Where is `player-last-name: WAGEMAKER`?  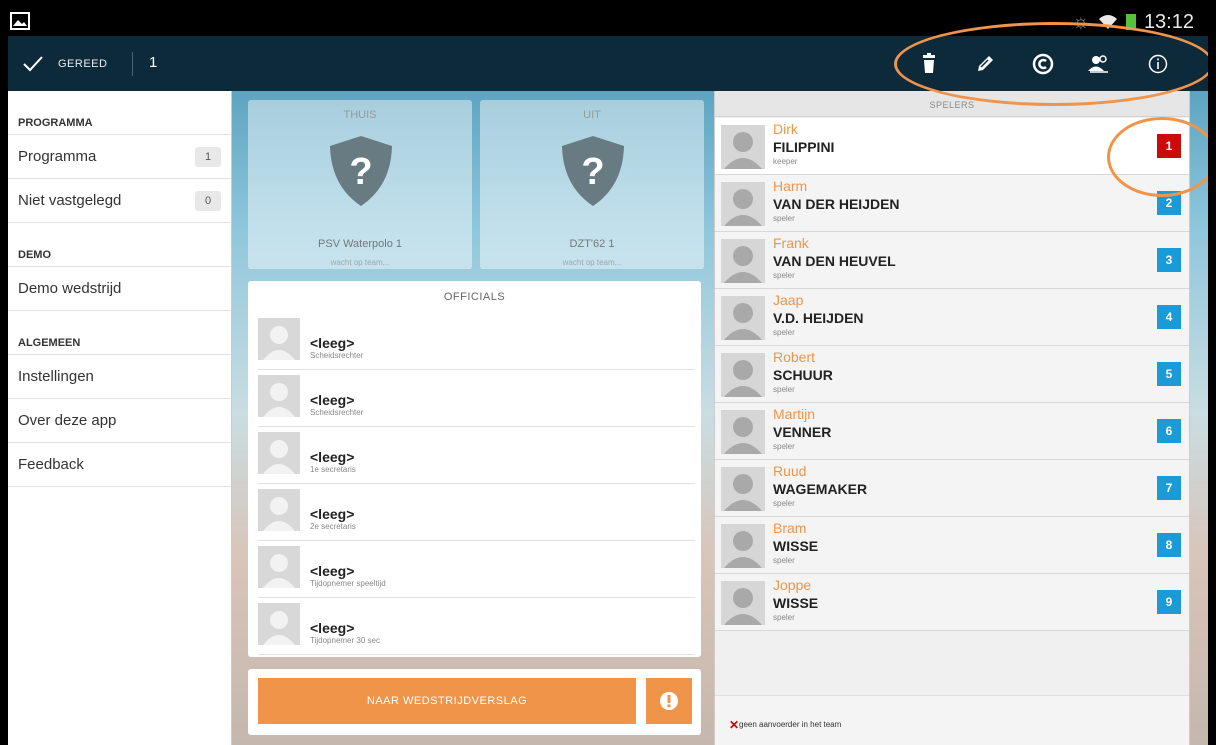 player-last-name: WAGEMAKER is located at coordinates (820, 489).